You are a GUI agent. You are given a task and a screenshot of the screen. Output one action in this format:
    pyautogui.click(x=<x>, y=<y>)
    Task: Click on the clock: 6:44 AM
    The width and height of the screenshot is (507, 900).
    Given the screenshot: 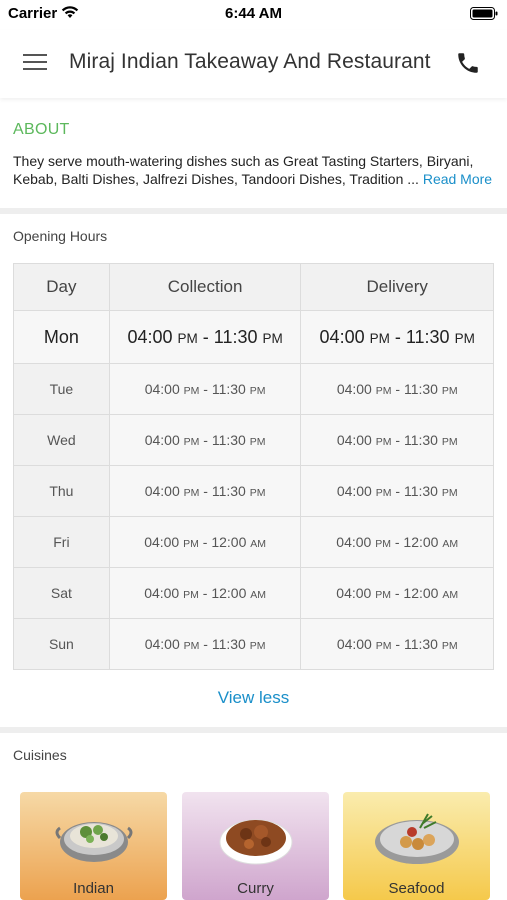 What is the action you would take?
    pyautogui.click(x=253, y=13)
    